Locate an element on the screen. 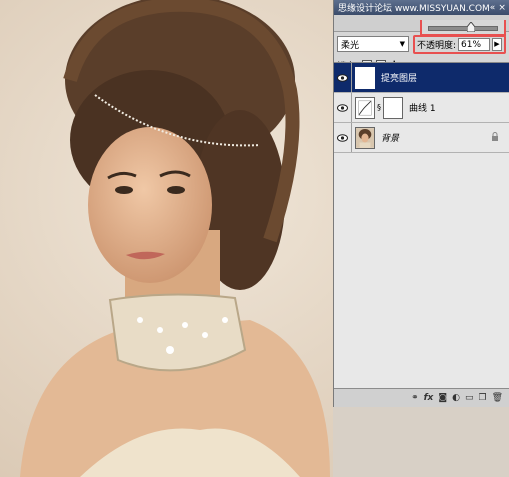 This screenshot has height=477, width=509. collapse-icon: « is located at coordinates (493, 8).